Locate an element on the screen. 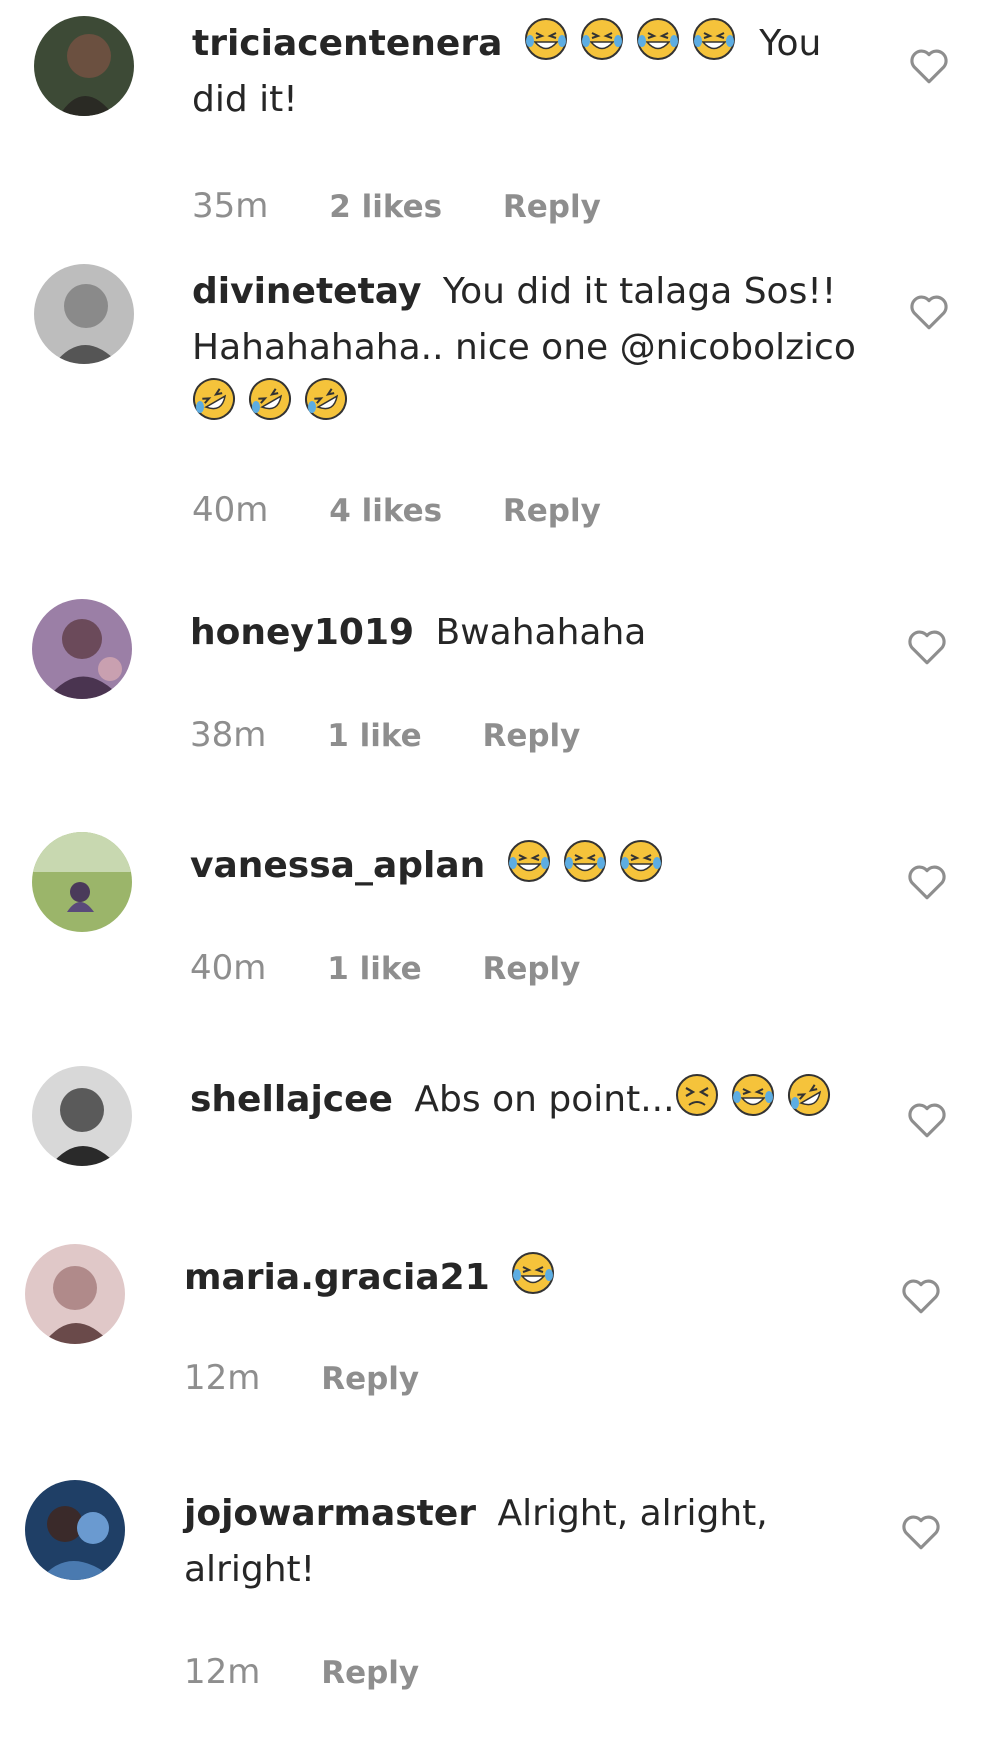 This screenshot has height=1740, width=1000. username-link: maria.gracia21 is located at coordinates (337, 1277).